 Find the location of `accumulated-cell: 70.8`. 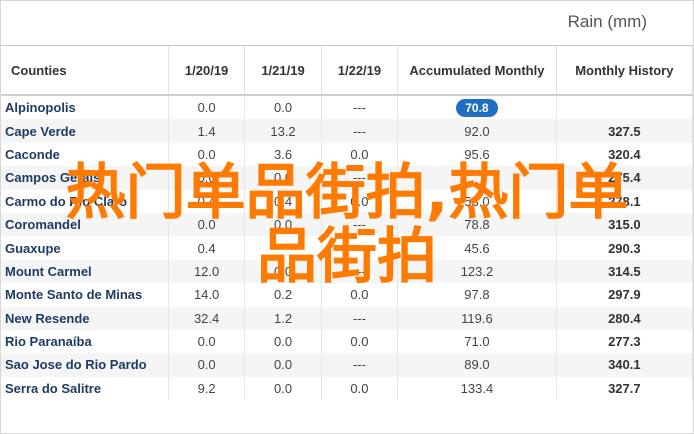

accumulated-cell: 70.8 is located at coordinates (477, 107).